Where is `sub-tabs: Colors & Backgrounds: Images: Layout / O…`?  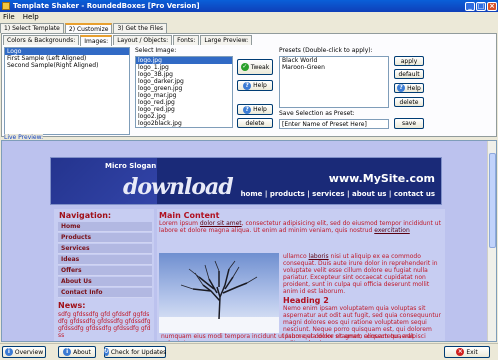 sub-tabs: Colors & Backgrounds: Images: Layout / O… is located at coordinates (128, 40).